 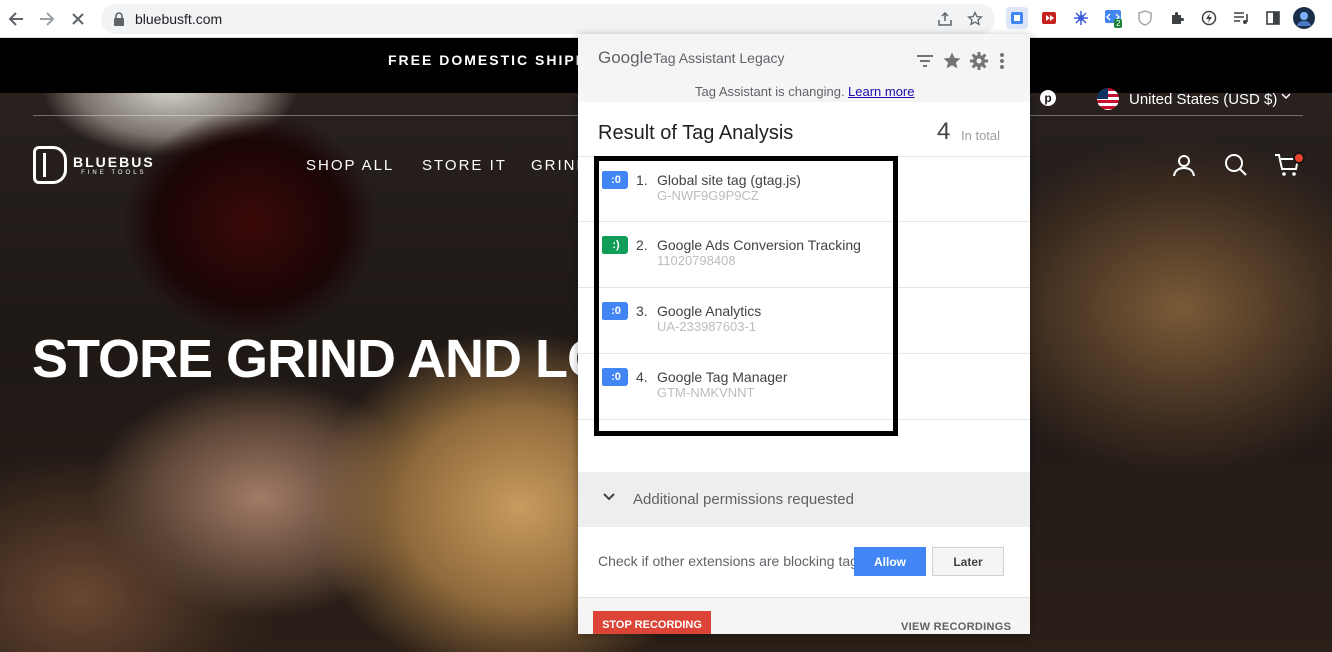 What do you see at coordinates (1177, 18) in the screenshot?
I see `puzzle-extensions-icon` at bounding box center [1177, 18].